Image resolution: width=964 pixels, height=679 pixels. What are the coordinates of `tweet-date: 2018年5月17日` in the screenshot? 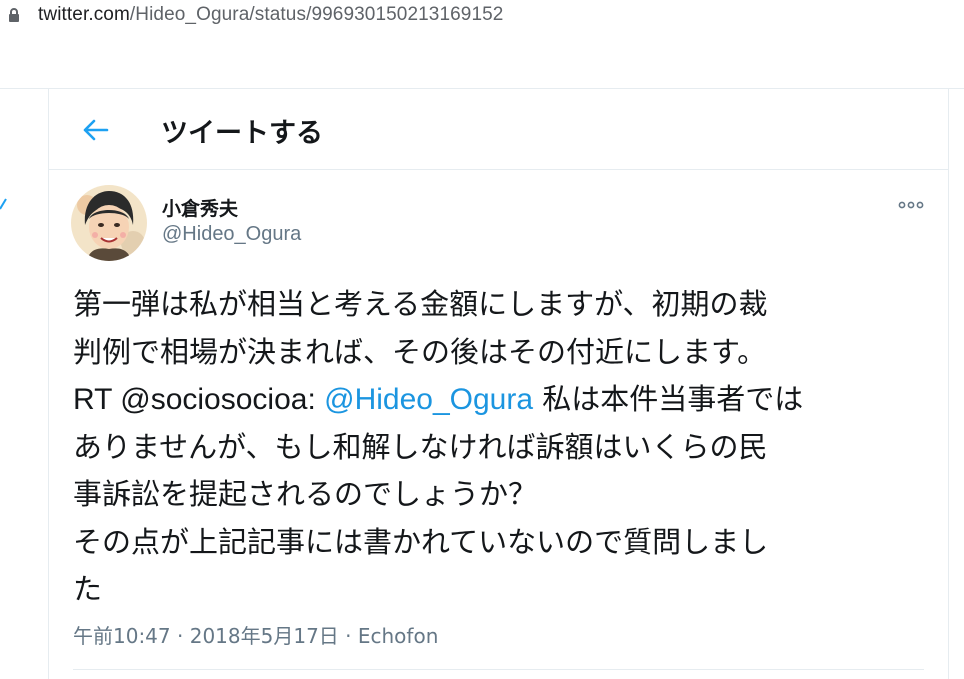 It's located at (264, 636).